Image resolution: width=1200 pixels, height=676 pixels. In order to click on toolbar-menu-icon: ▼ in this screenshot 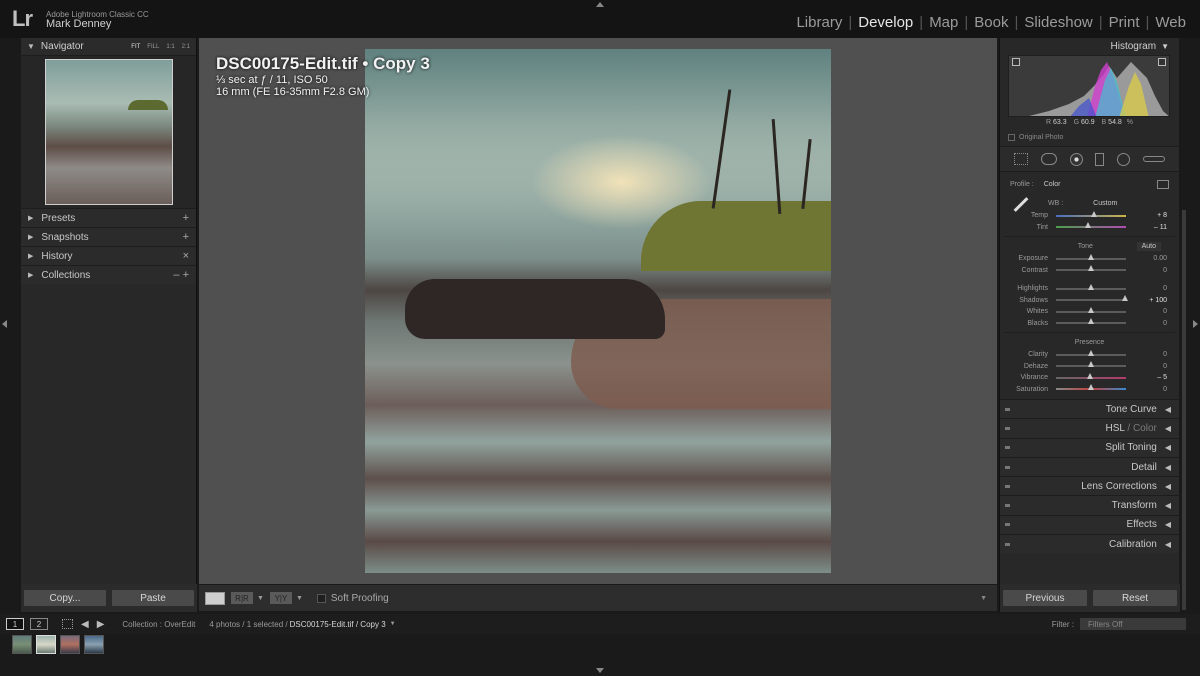, I will do `click(983, 598)`.